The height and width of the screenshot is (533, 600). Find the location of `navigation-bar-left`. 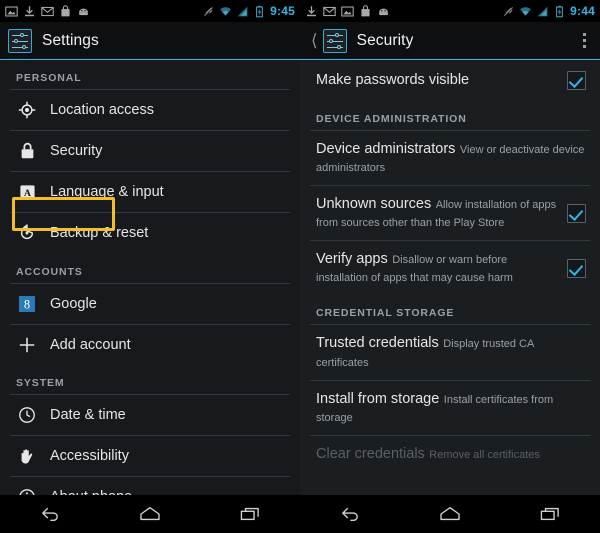

navigation-bar-left is located at coordinates (150, 514).